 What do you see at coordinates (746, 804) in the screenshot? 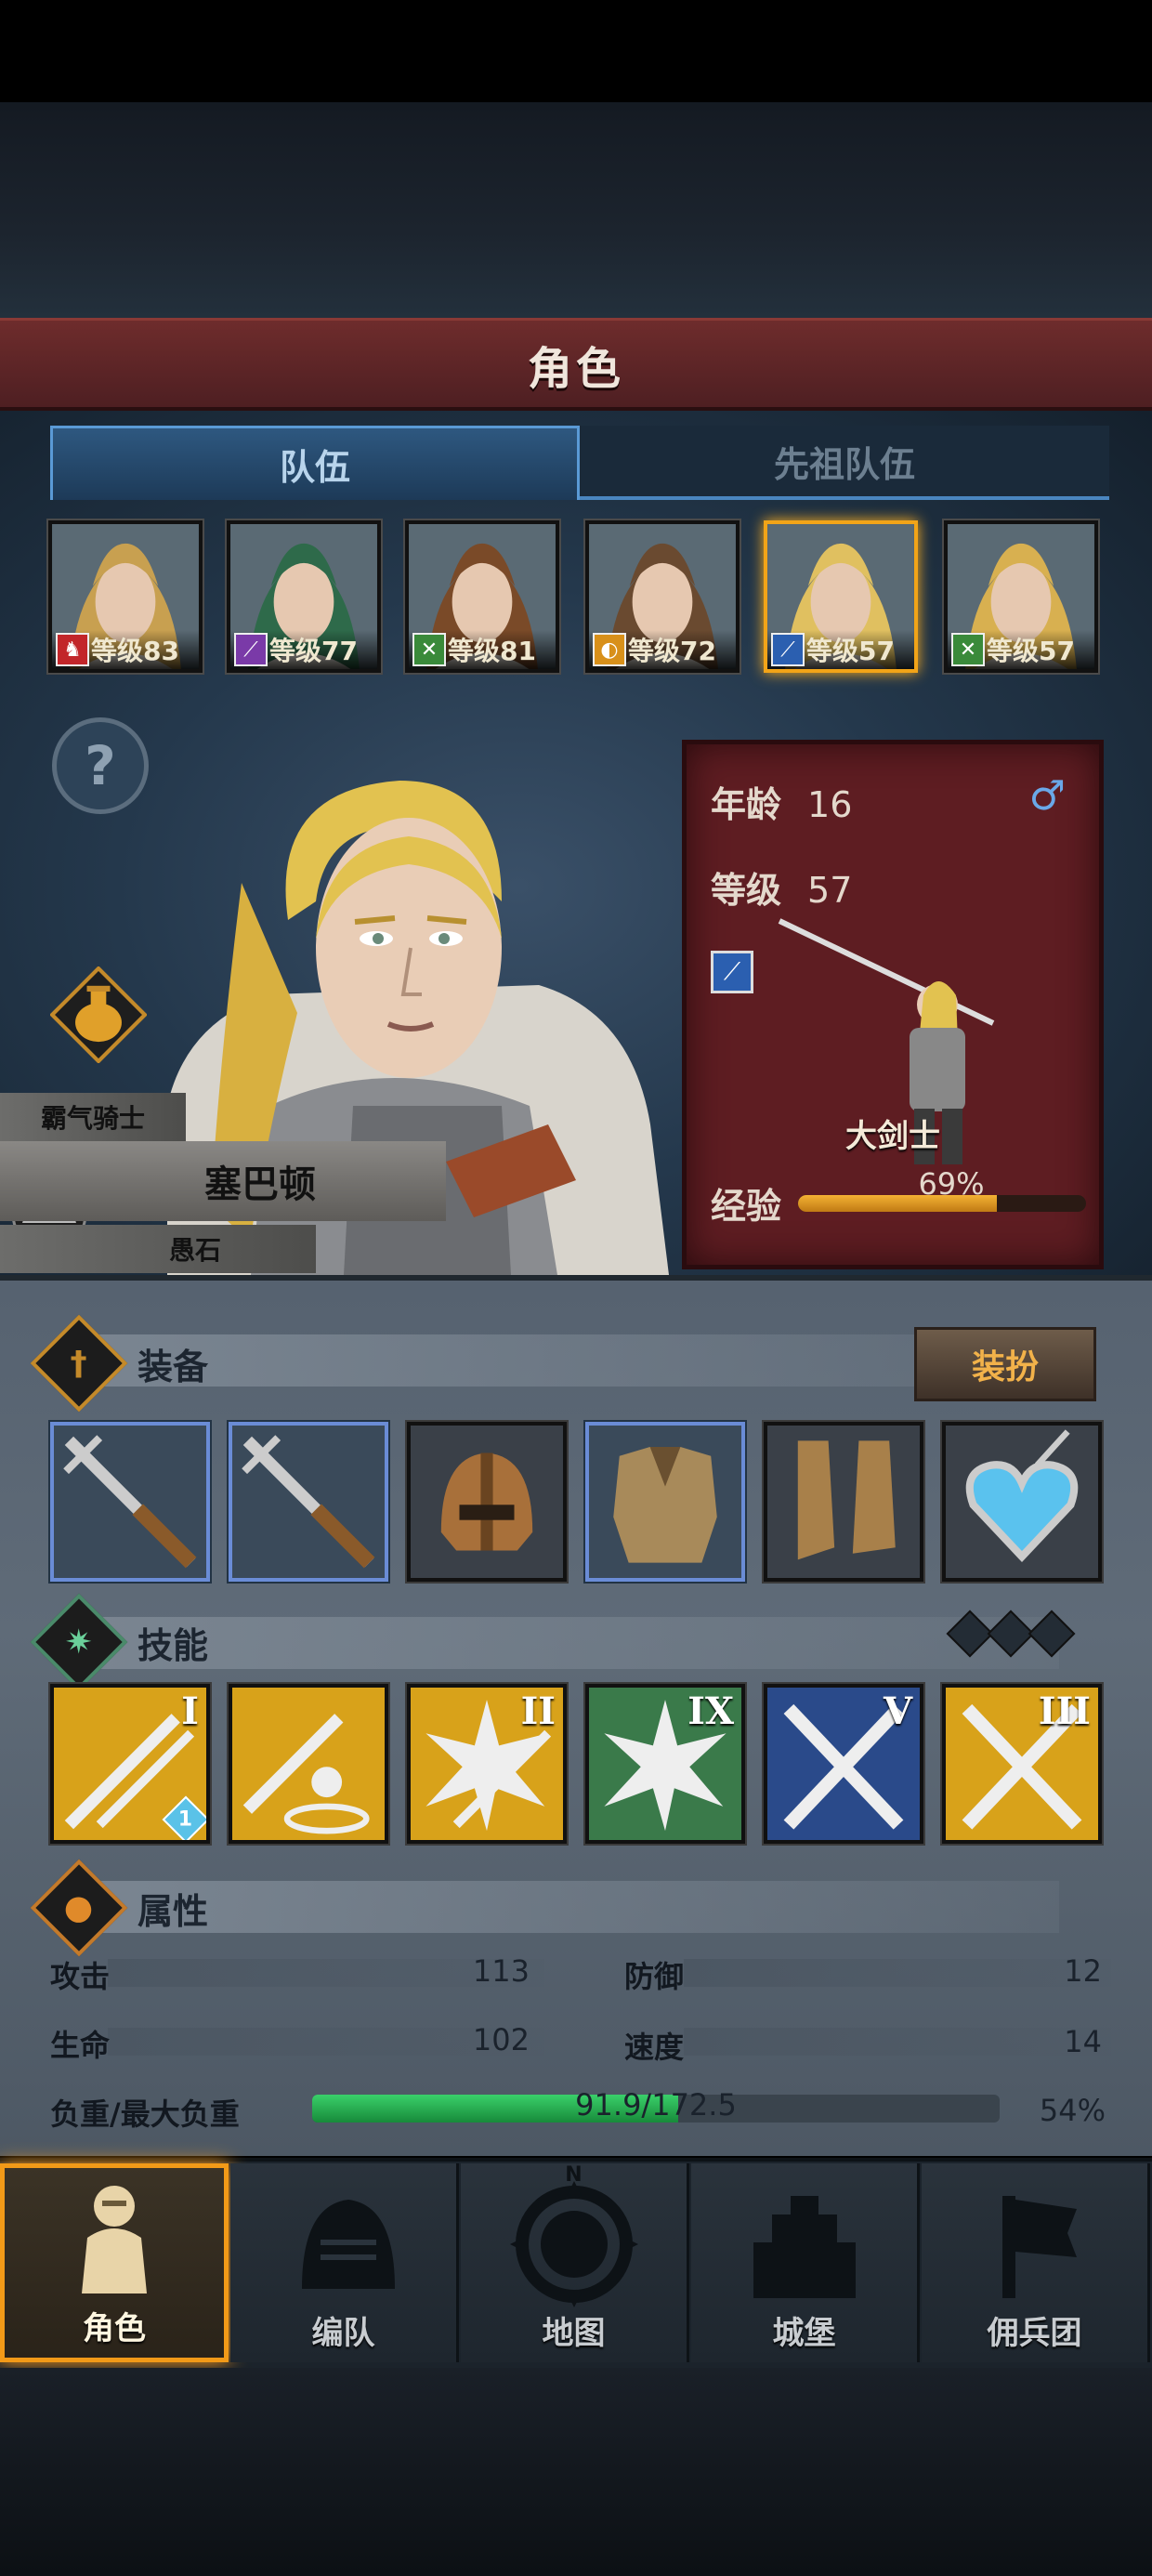
I see `age-label: 年龄` at bounding box center [746, 804].